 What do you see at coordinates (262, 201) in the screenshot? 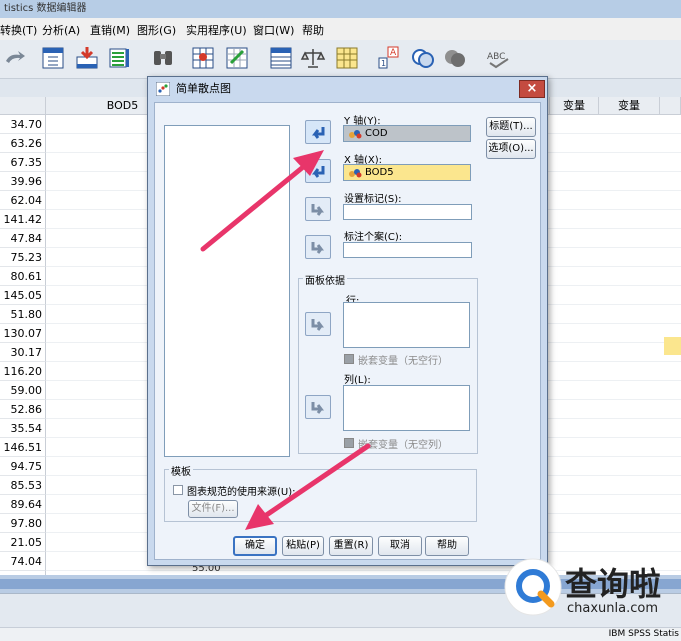
I see `arrow-to-y-axis-annotation` at bounding box center [262, 201].